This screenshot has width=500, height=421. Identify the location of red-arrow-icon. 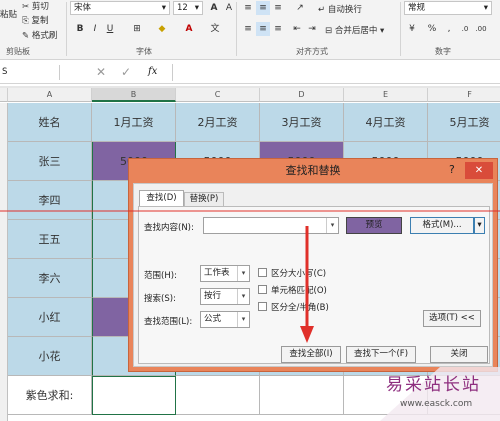
(307, 284).